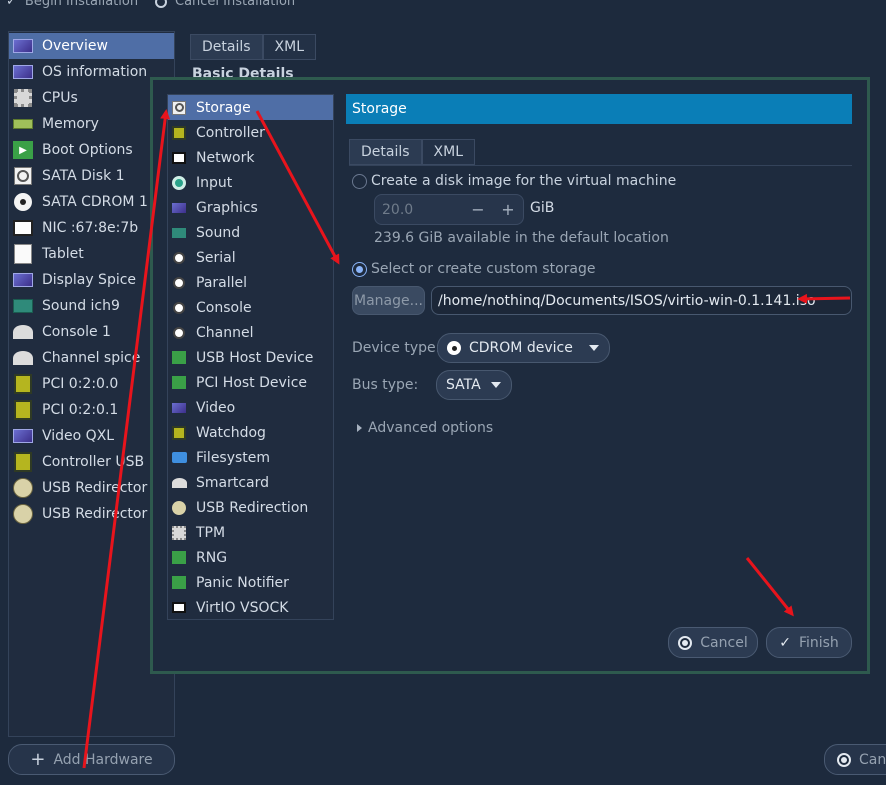 Image resolution: width=886 pixels, height=785 pixels. What do you see at coordinates (179, 108) in the screenshot?
I see `storage-icon` at bounding box center [179, 108].